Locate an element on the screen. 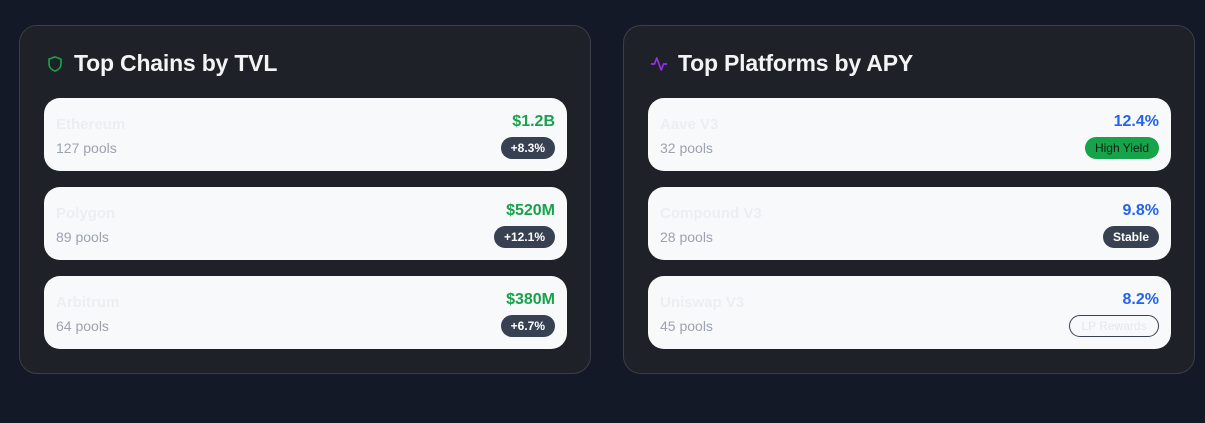 The image size is (1205, 423). chain-row-ethereum: Ethereum 127 pools $1.2B +8.3% is located at coordinates (305, 134).